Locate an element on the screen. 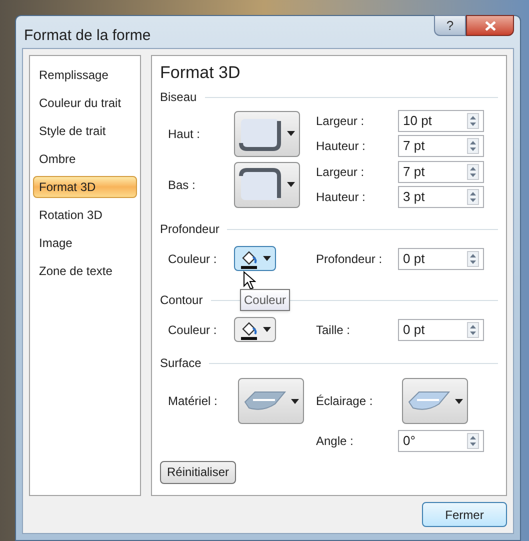  field-label: Taille : is located at coordinates (334, 330).